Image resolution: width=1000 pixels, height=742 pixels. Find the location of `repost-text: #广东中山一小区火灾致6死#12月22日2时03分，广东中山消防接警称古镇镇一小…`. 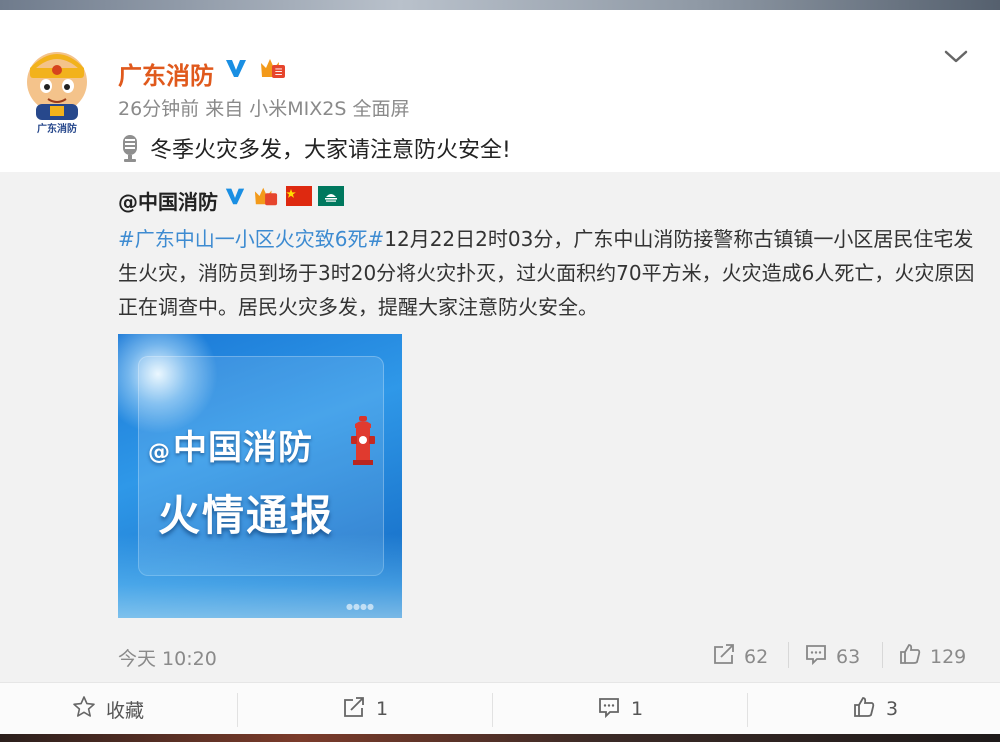

repost-text: #广东中山一小区火灾致6死#12月22日2时03分，广东中山消防接警称古镇镇一小… is located at coordinates (548, 273).